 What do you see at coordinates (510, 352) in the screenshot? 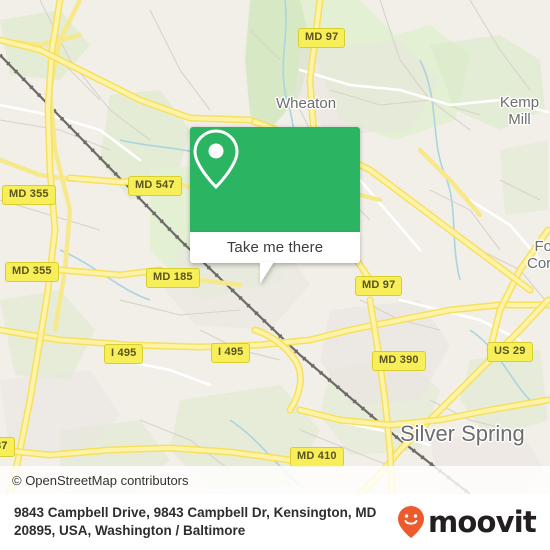
I see `road-shield: US 29` at bounding box center [510, 352].